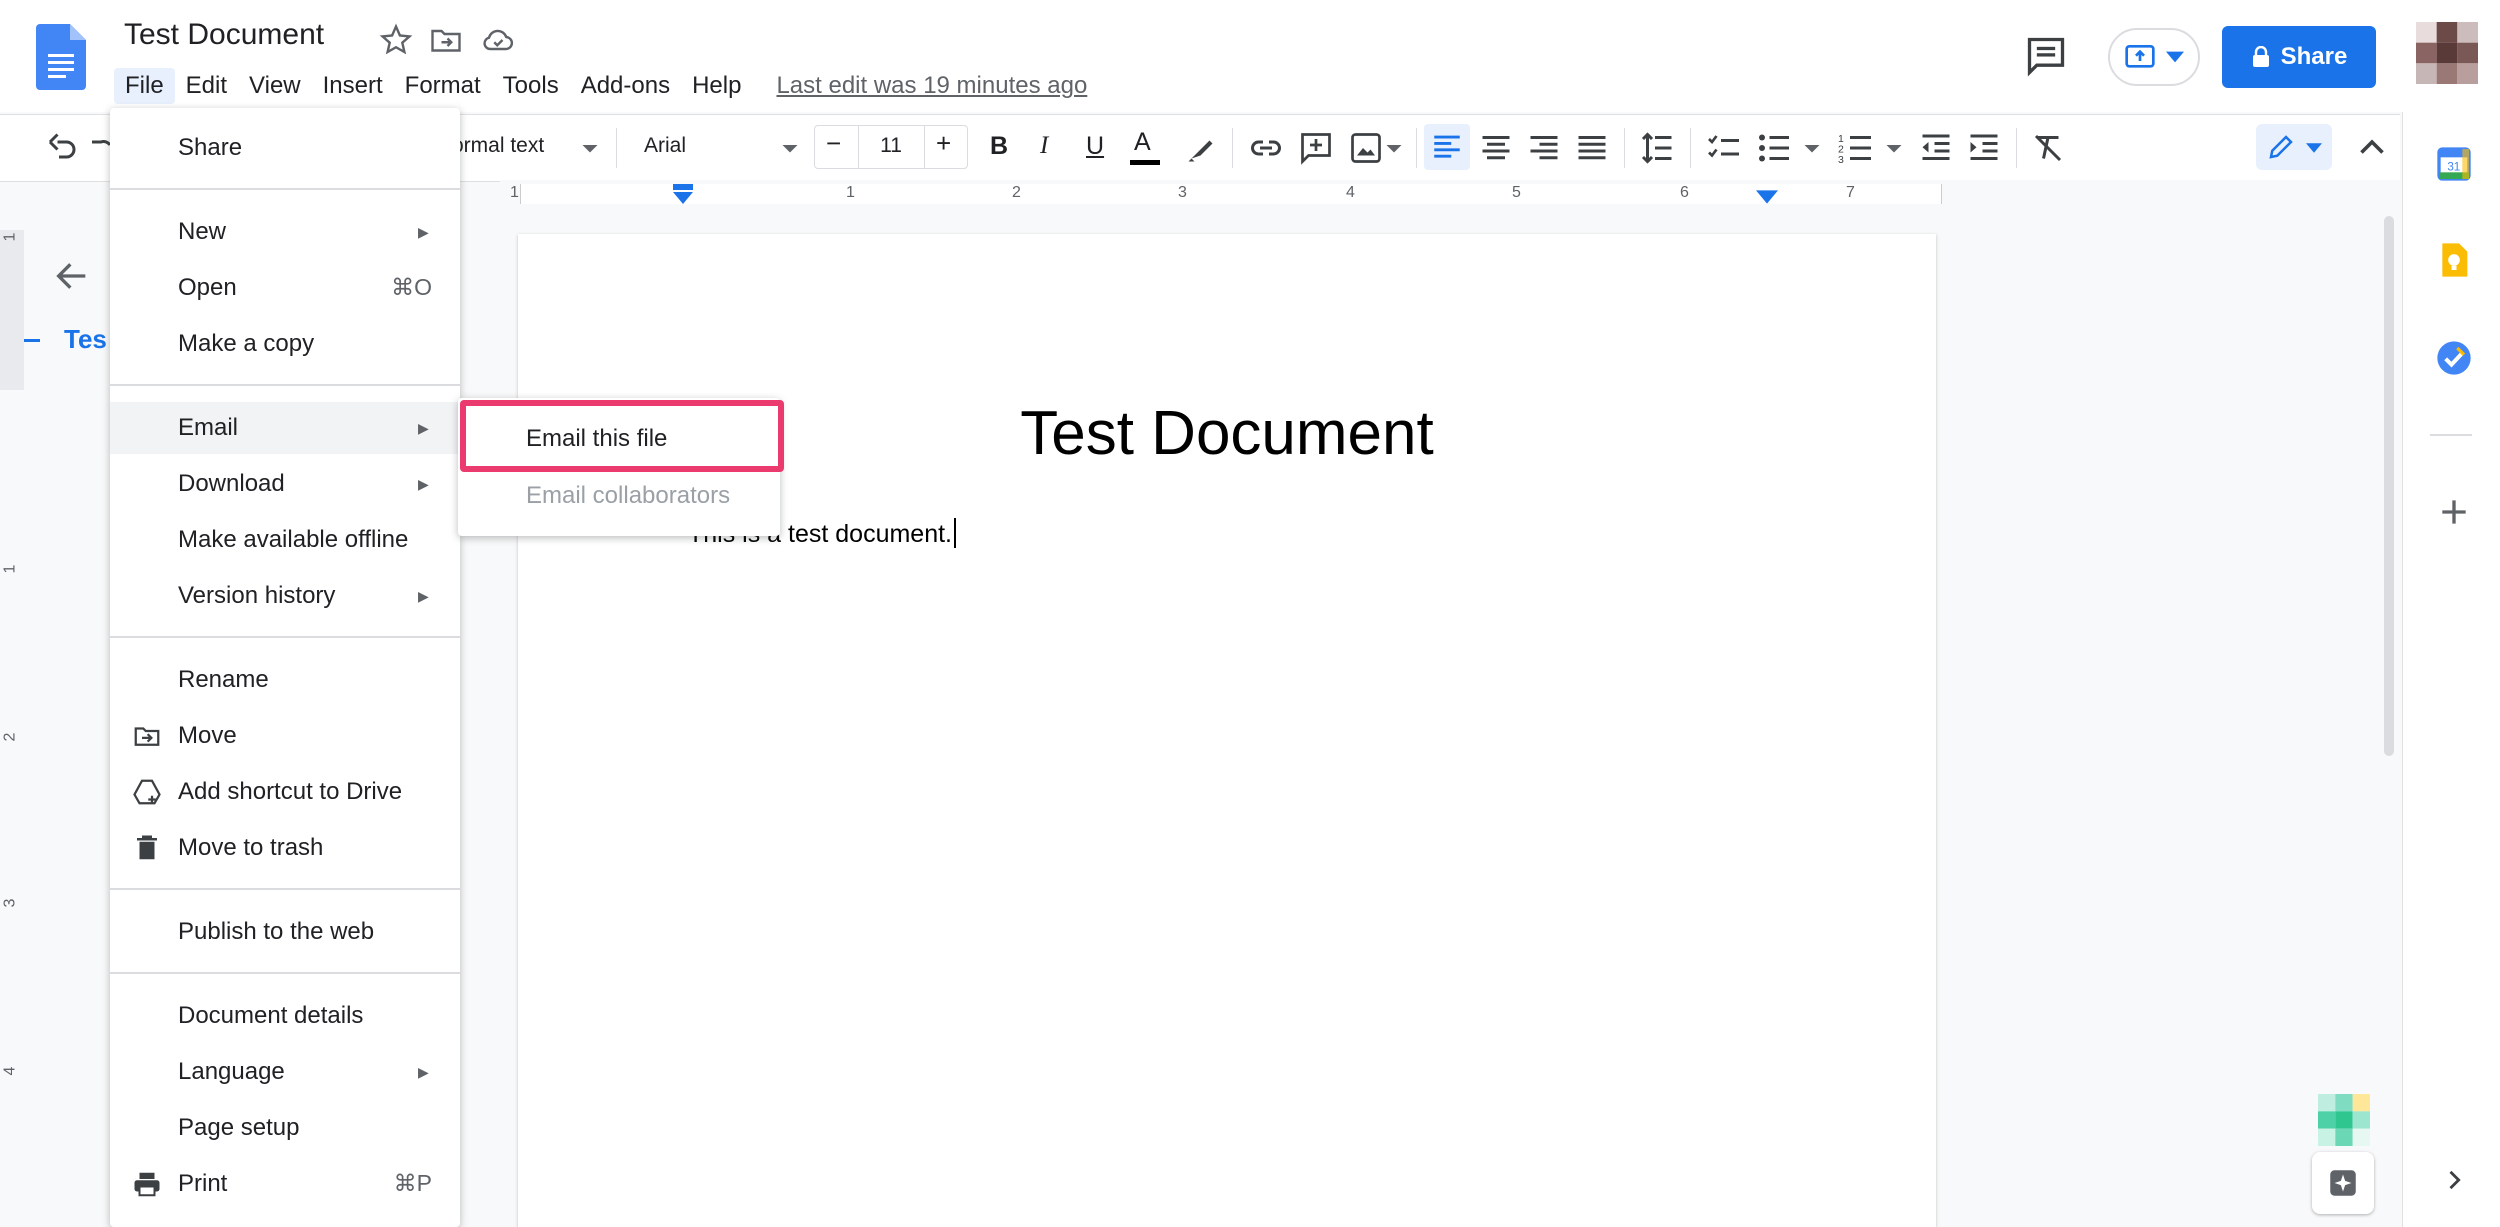 The image size is (2500, 1227). What do you see at coordinates (1095, 146) in the screenshot?
I see `underline-button: U` at bounding box center [1095, 146].